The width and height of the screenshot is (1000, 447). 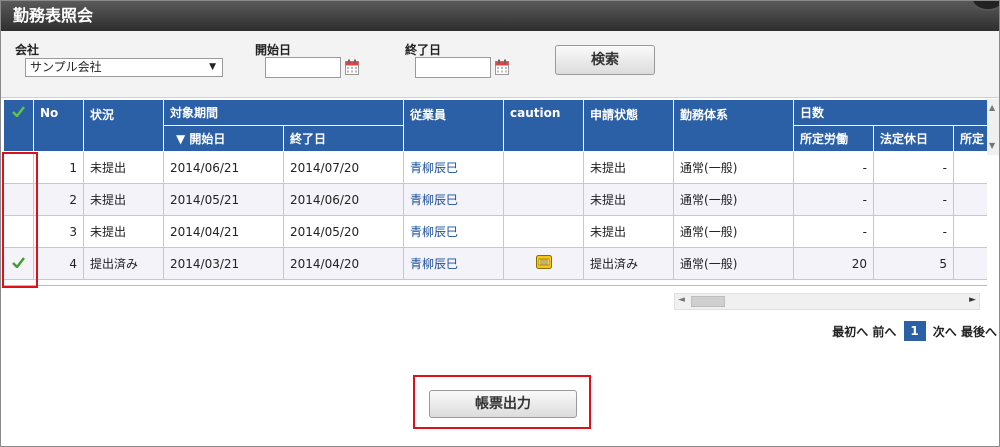 I want to click on search-panel: 会社 サンプル会社 ▼ 開始日 終了日 検索, so click(x=500, y=64).